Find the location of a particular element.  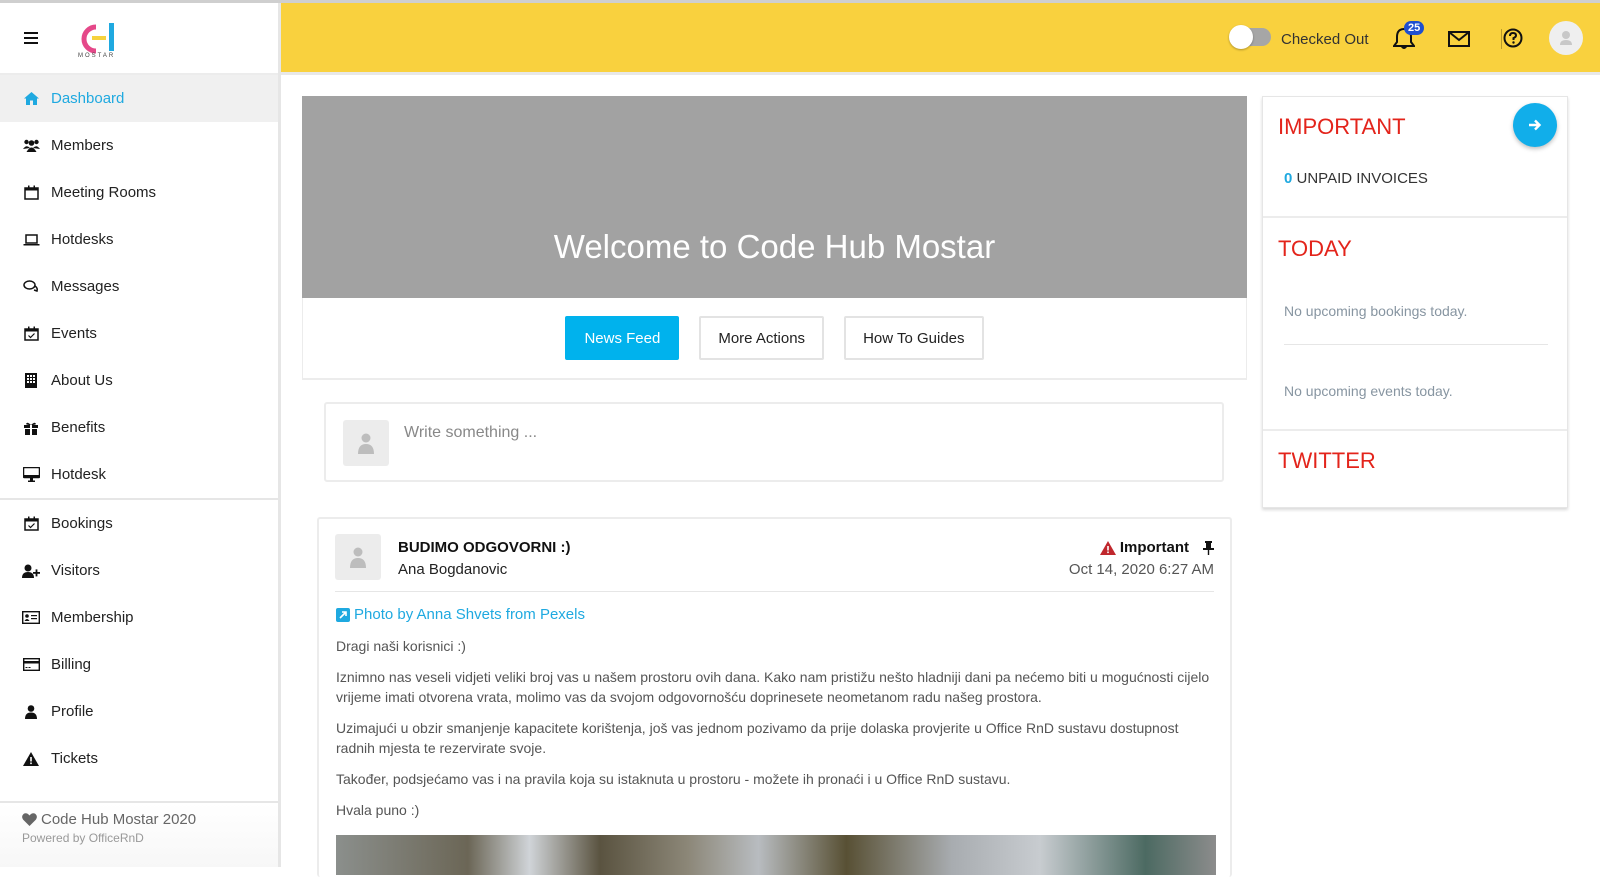

post-author: Ana Bogdanovic is located at coordinates (452, 569).